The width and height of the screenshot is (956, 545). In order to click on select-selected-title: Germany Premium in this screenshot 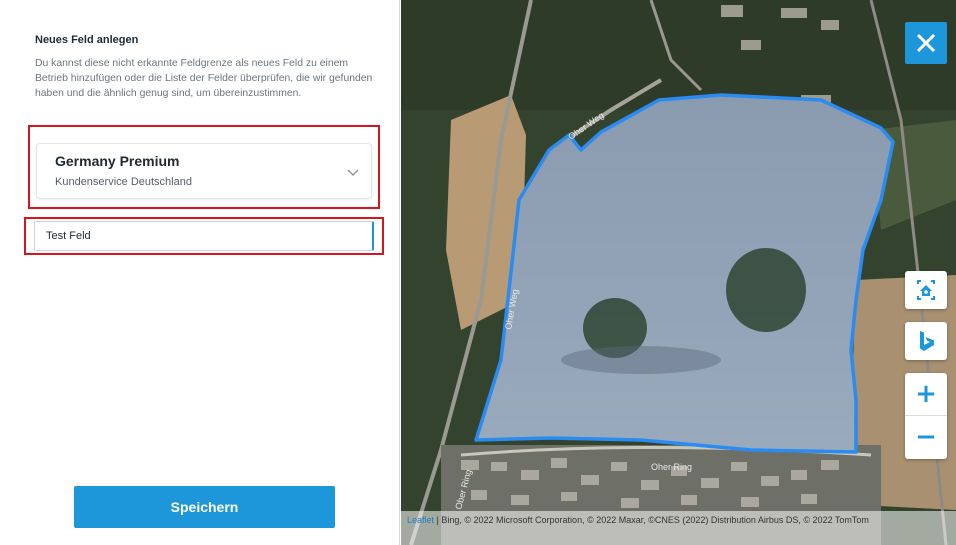, I will do `click(117, 161)`.